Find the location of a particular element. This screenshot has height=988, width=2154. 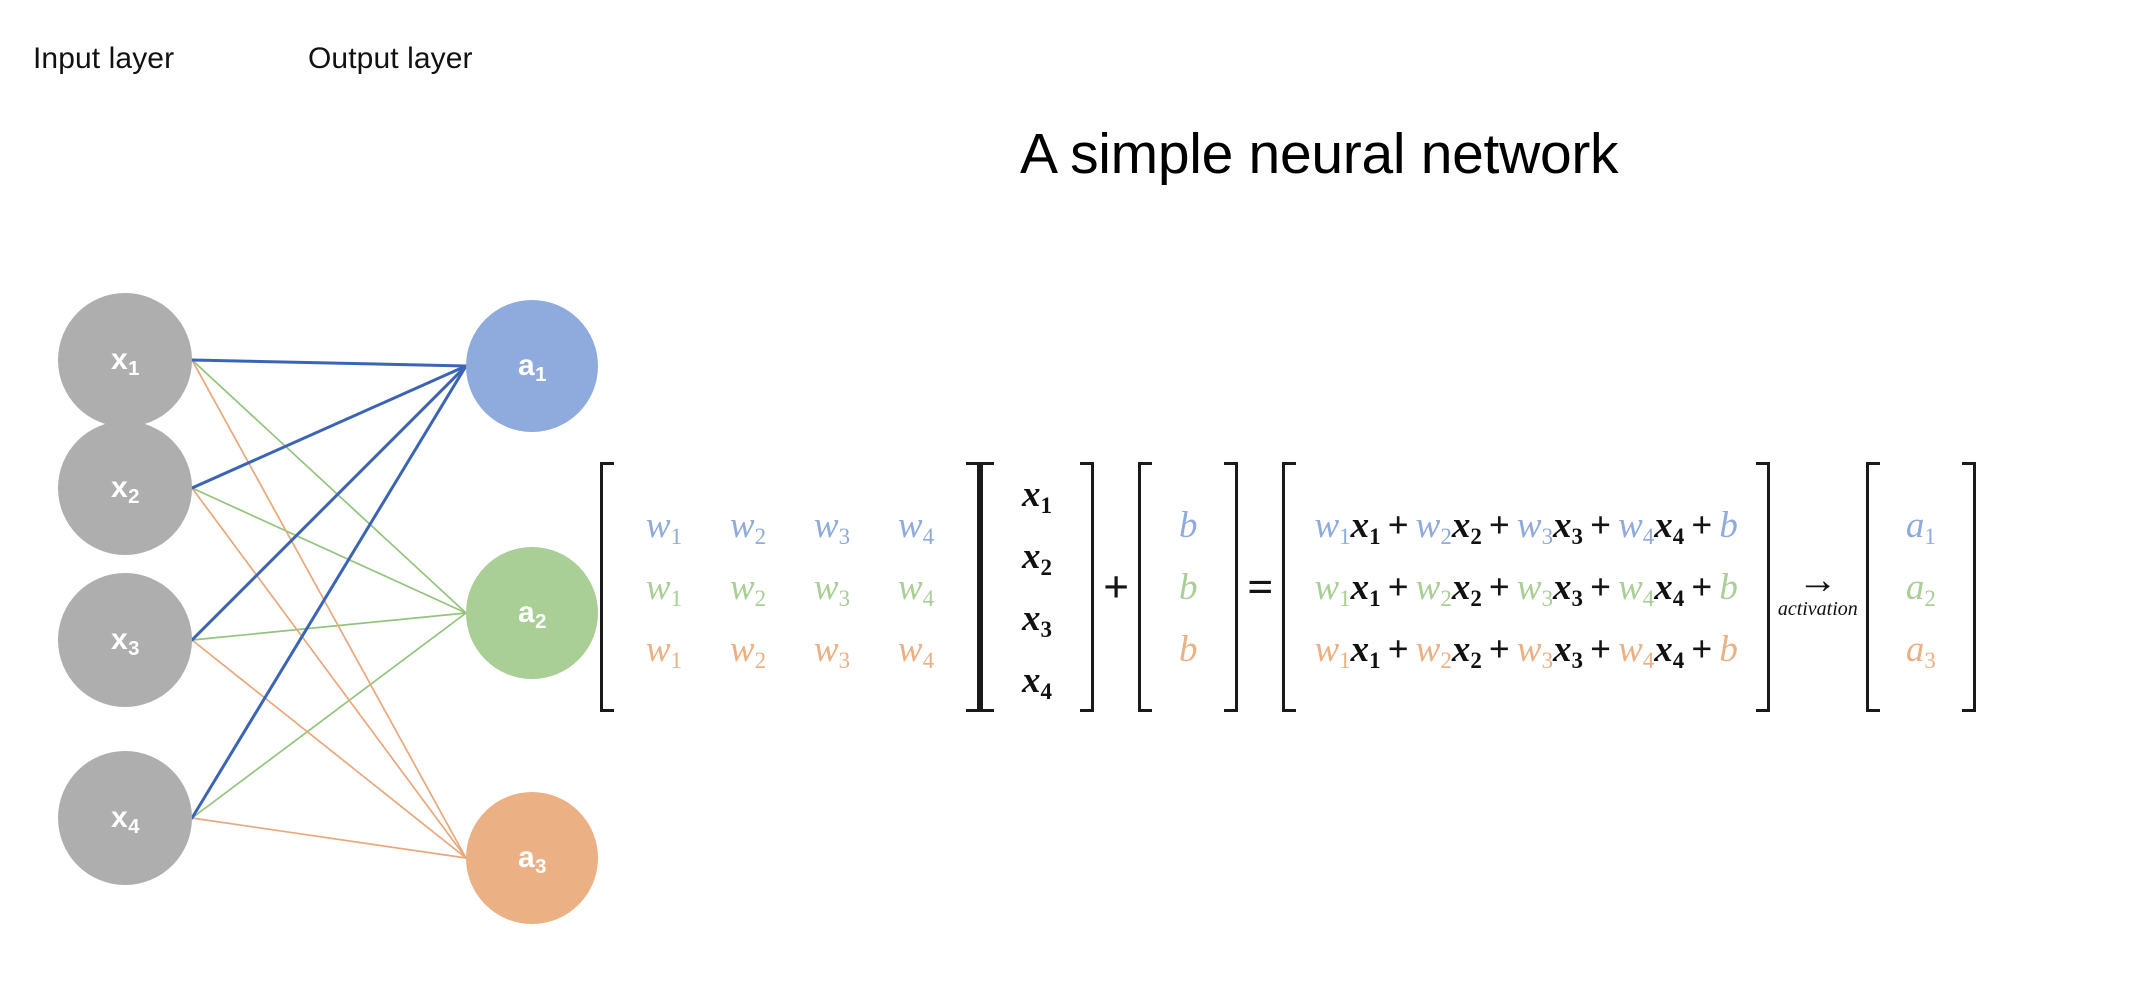

input-vector-row: x2 is located at coordinates (1037, 556).